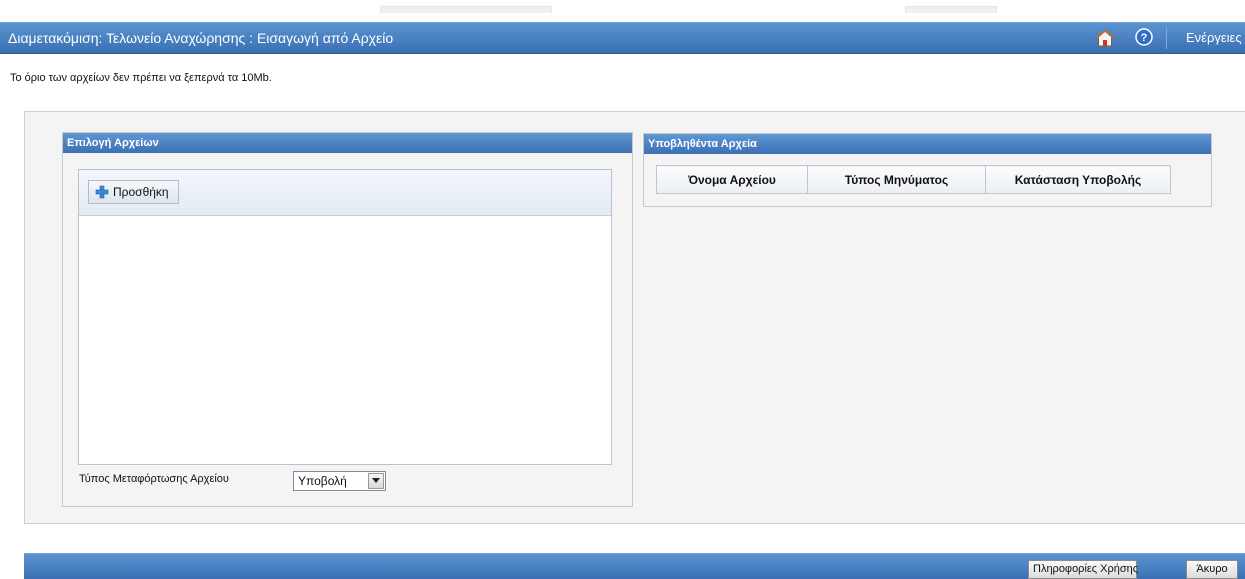 The height and width of the screenshot is (579, 1245). What do you see at coordinates (1166, 38) in the screenshot?
I see `title-separator` at bounding box center [1166, 38].